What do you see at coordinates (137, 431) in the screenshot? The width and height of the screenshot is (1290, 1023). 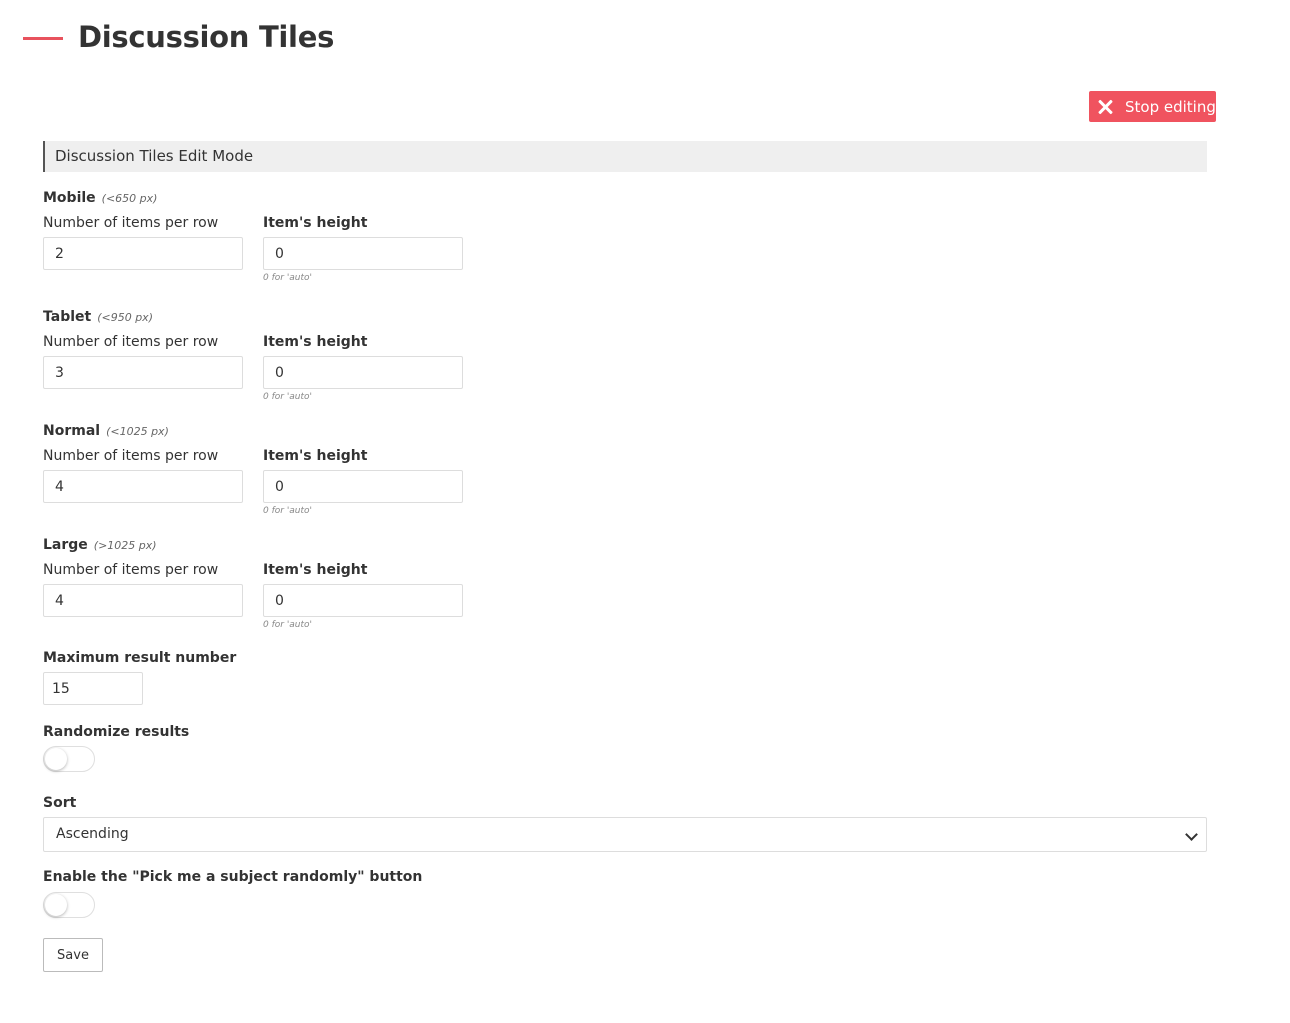 I see `section-normal-hint: (<1025 px)` at bounding box center [137, 431].